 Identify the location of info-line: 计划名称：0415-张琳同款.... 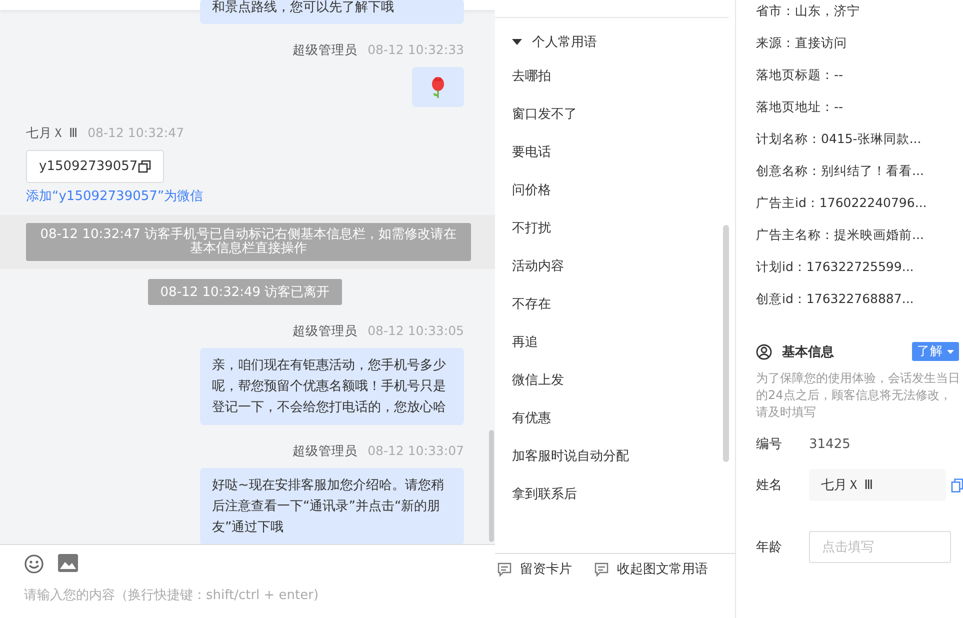
(839, 139).